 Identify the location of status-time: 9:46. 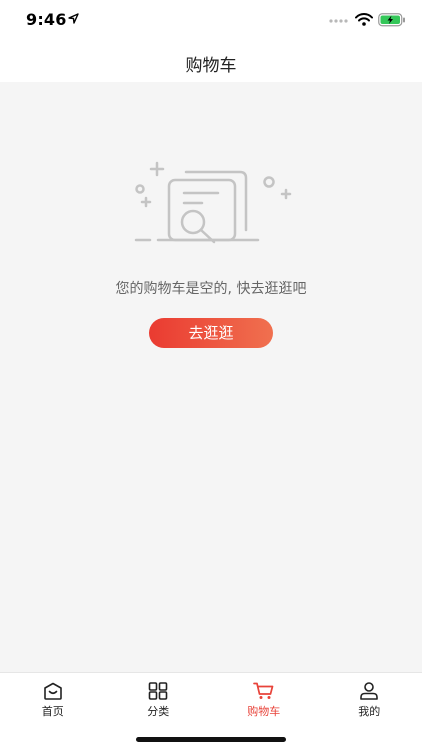
(46, 19).